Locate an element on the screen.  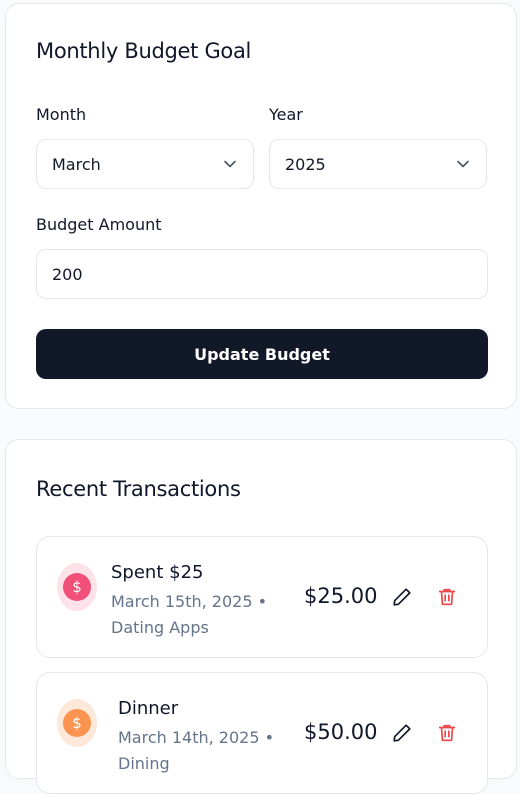
budget-card-title: Monthly Budget Goal is located at coordinates (144, 51).